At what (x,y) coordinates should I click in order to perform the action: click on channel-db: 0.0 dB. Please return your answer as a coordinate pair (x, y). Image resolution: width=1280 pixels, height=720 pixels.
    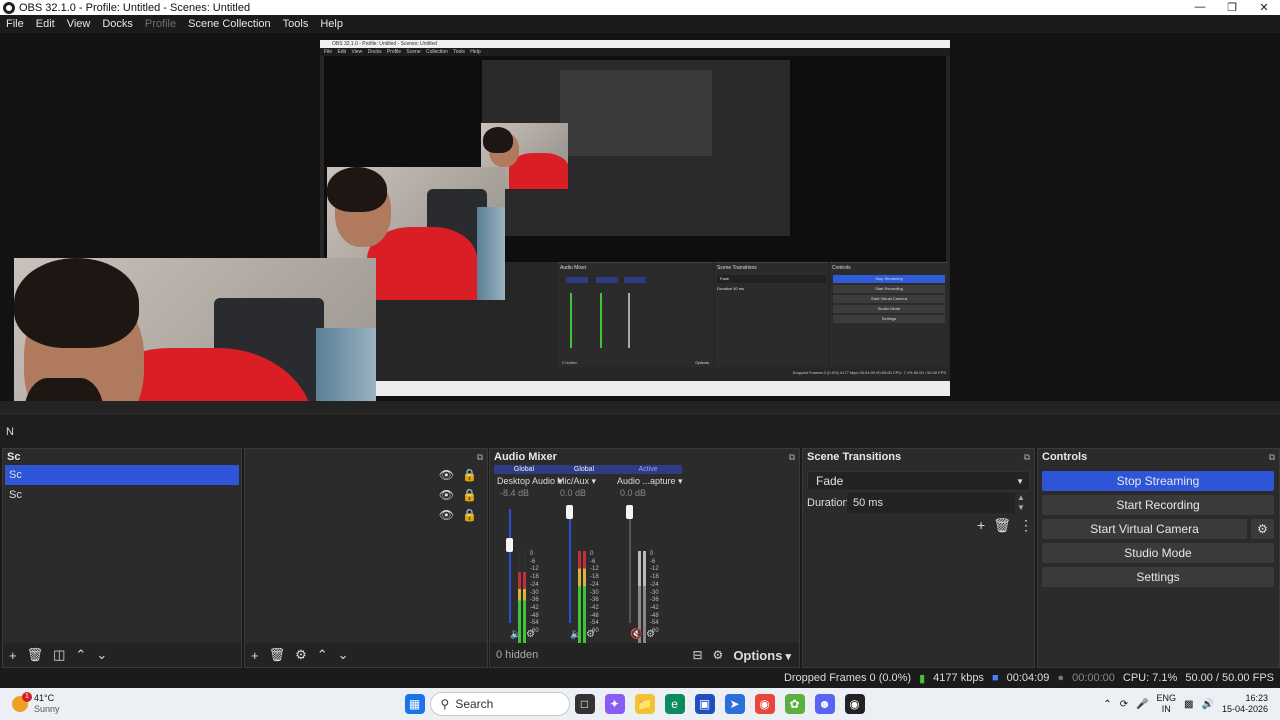
    Looking at the image, I should click on (633, 493).